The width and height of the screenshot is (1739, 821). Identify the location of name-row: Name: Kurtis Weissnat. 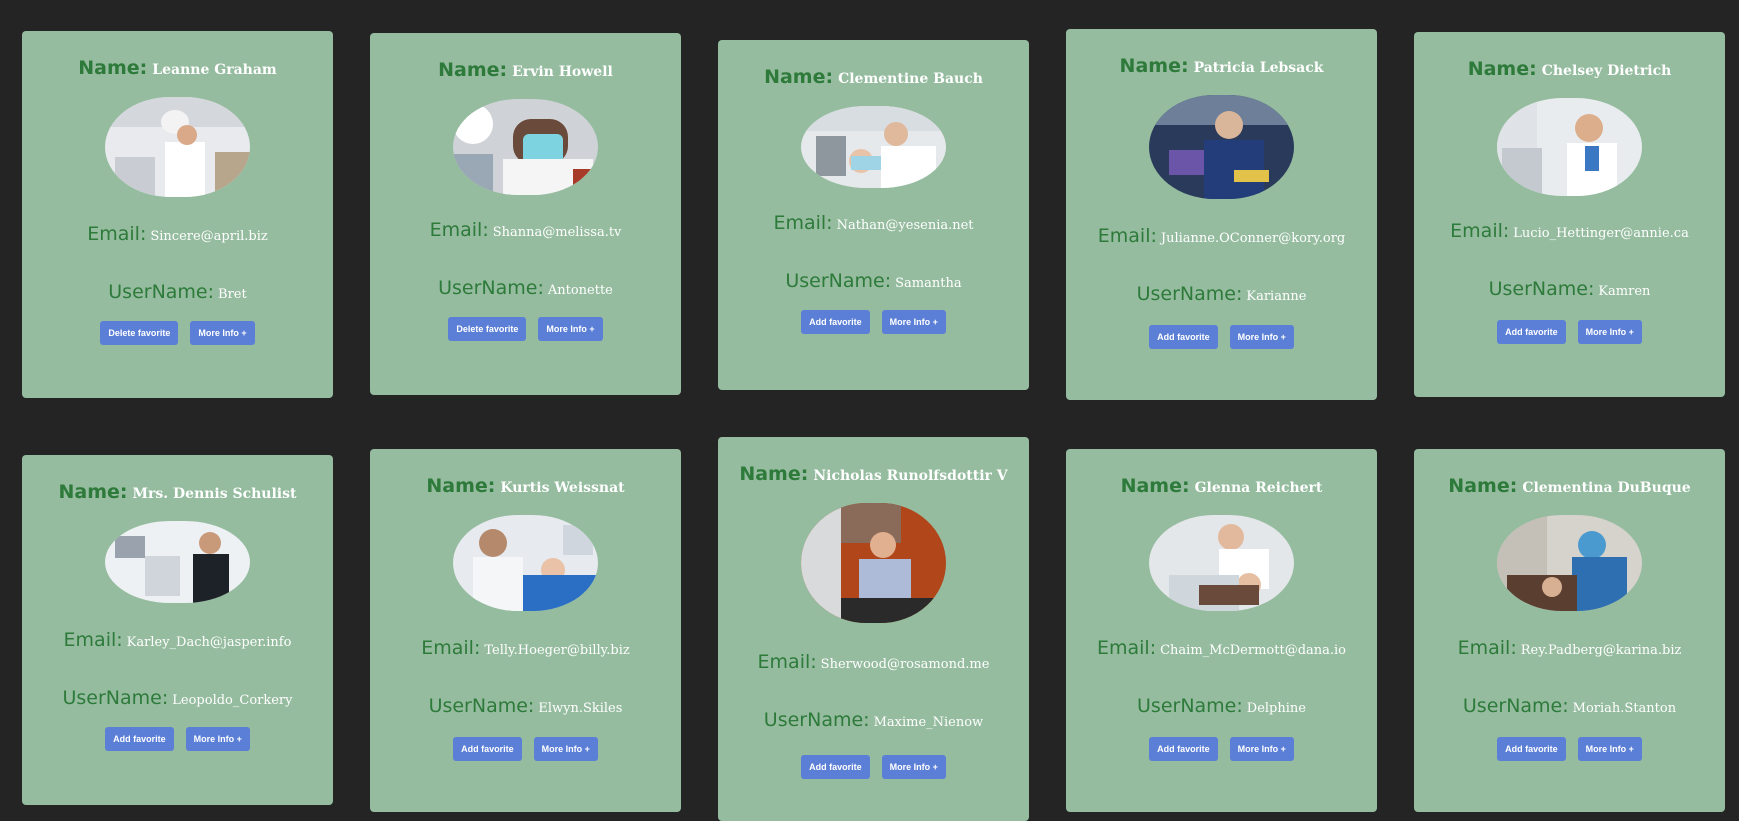
(525, 486).